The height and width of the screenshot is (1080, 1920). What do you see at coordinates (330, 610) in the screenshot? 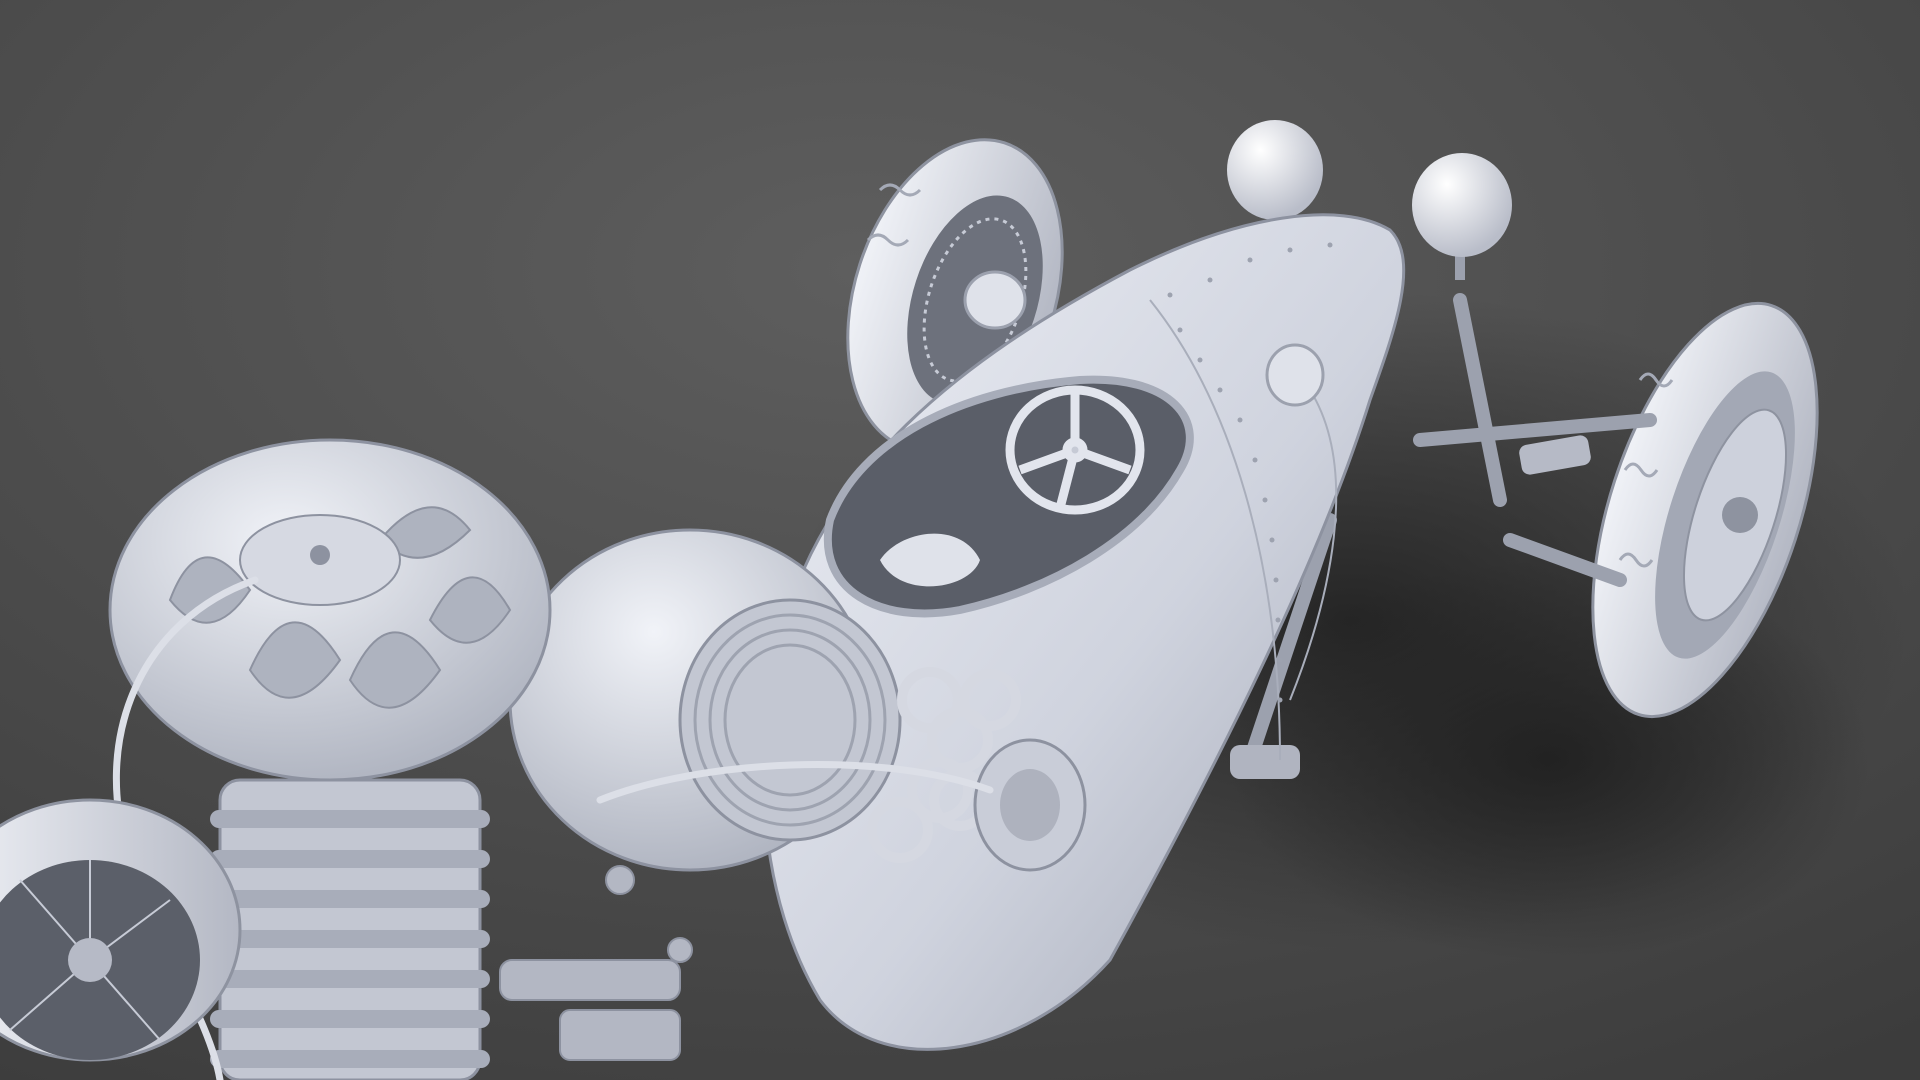
I see `intake-dome` at bounding box center [330, 610].